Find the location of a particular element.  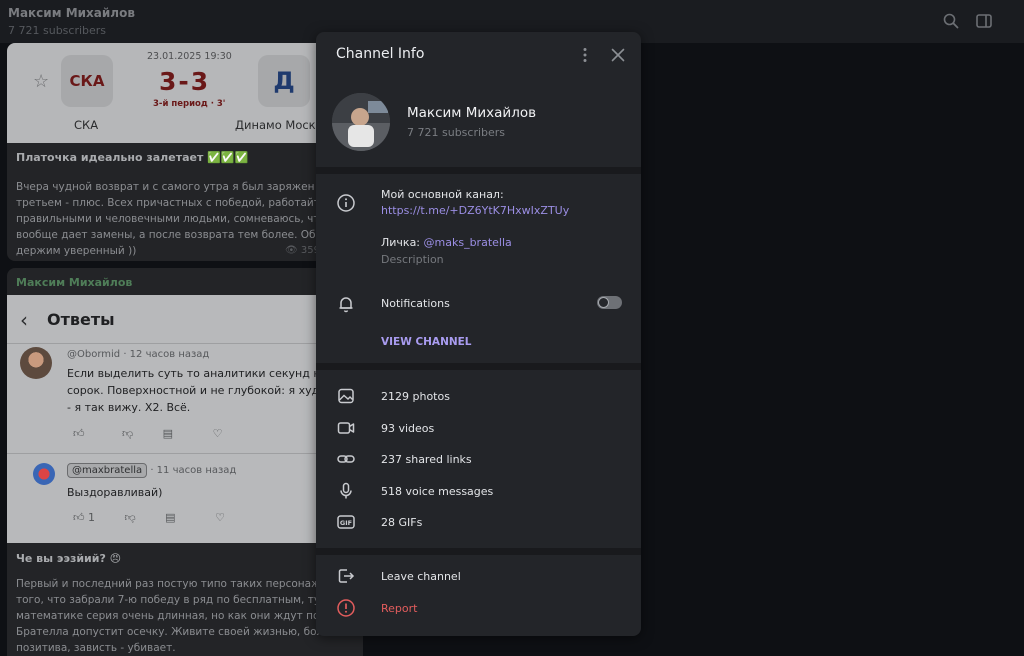

videos-count: 93 videos is located at coordinates (408, 428).